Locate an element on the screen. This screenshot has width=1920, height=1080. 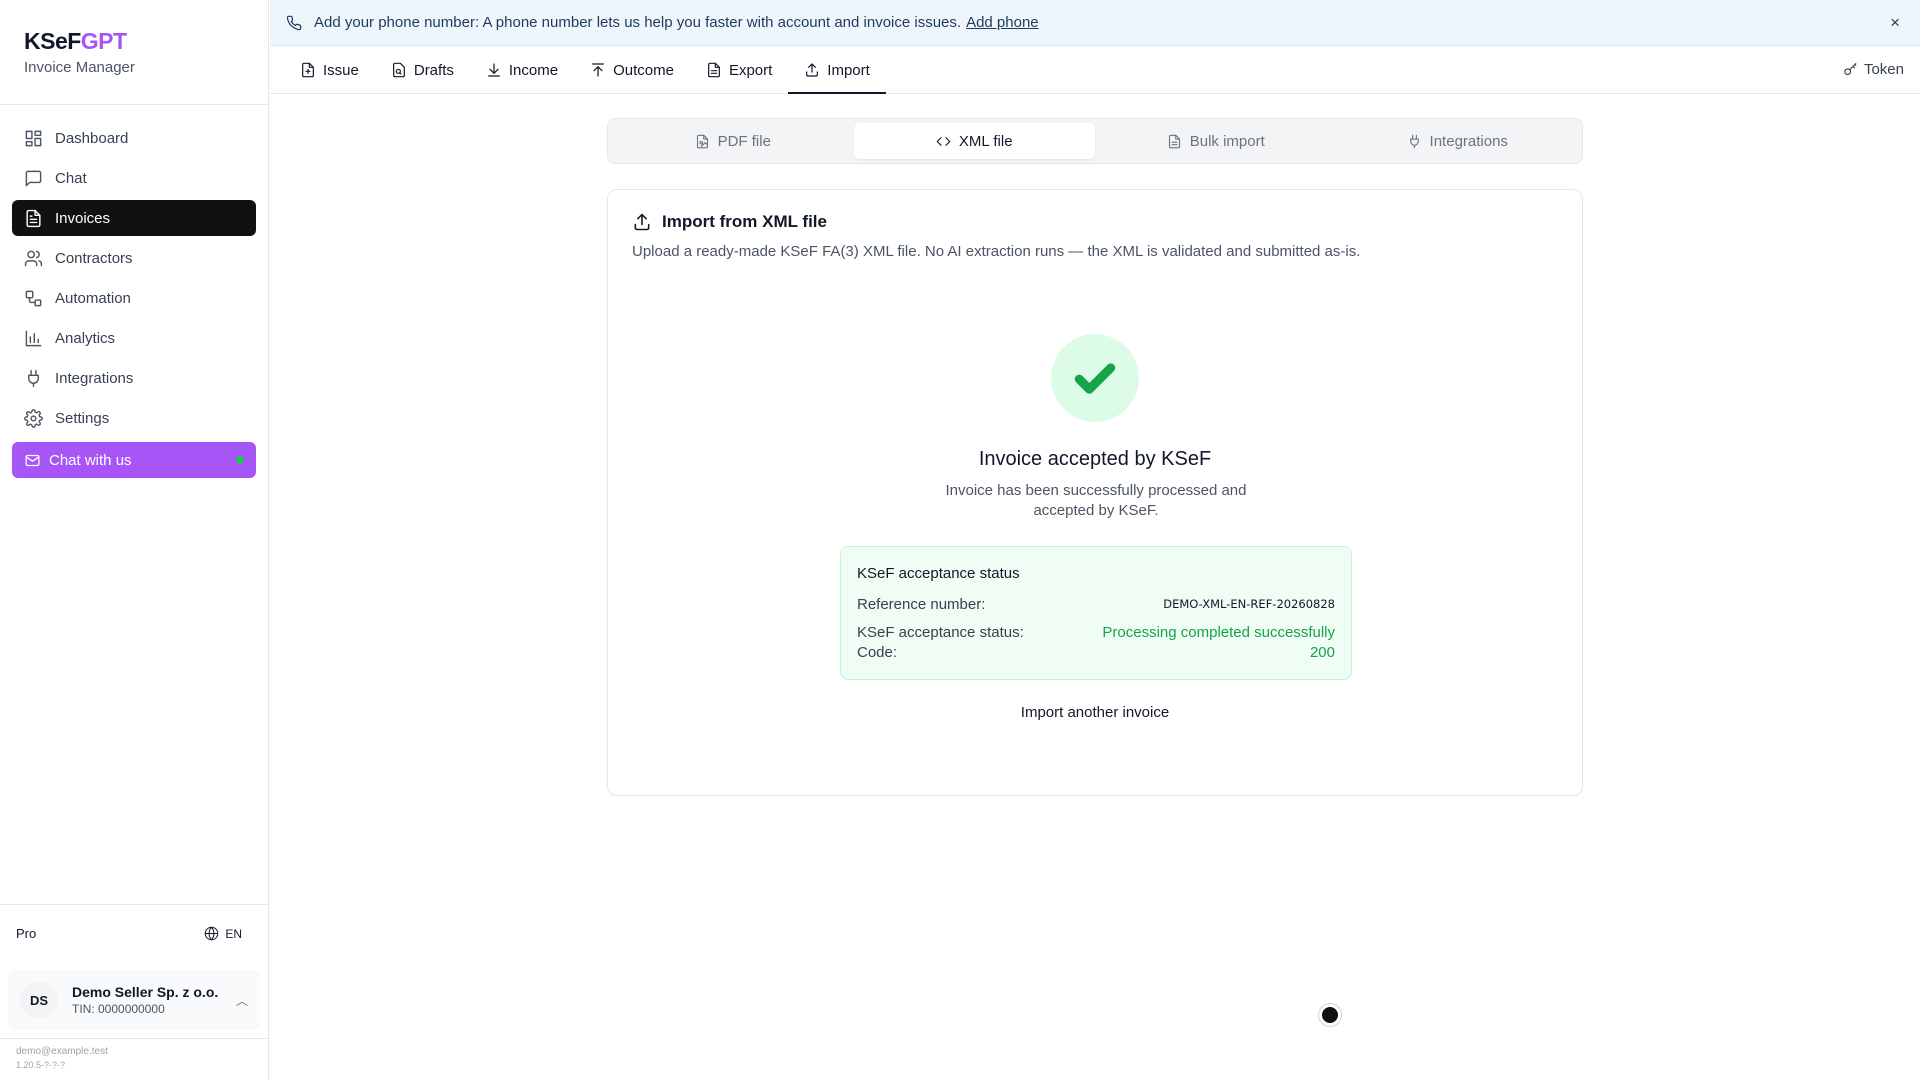
subtab-integrations: Integrations is located at coordinates (1458, 141).